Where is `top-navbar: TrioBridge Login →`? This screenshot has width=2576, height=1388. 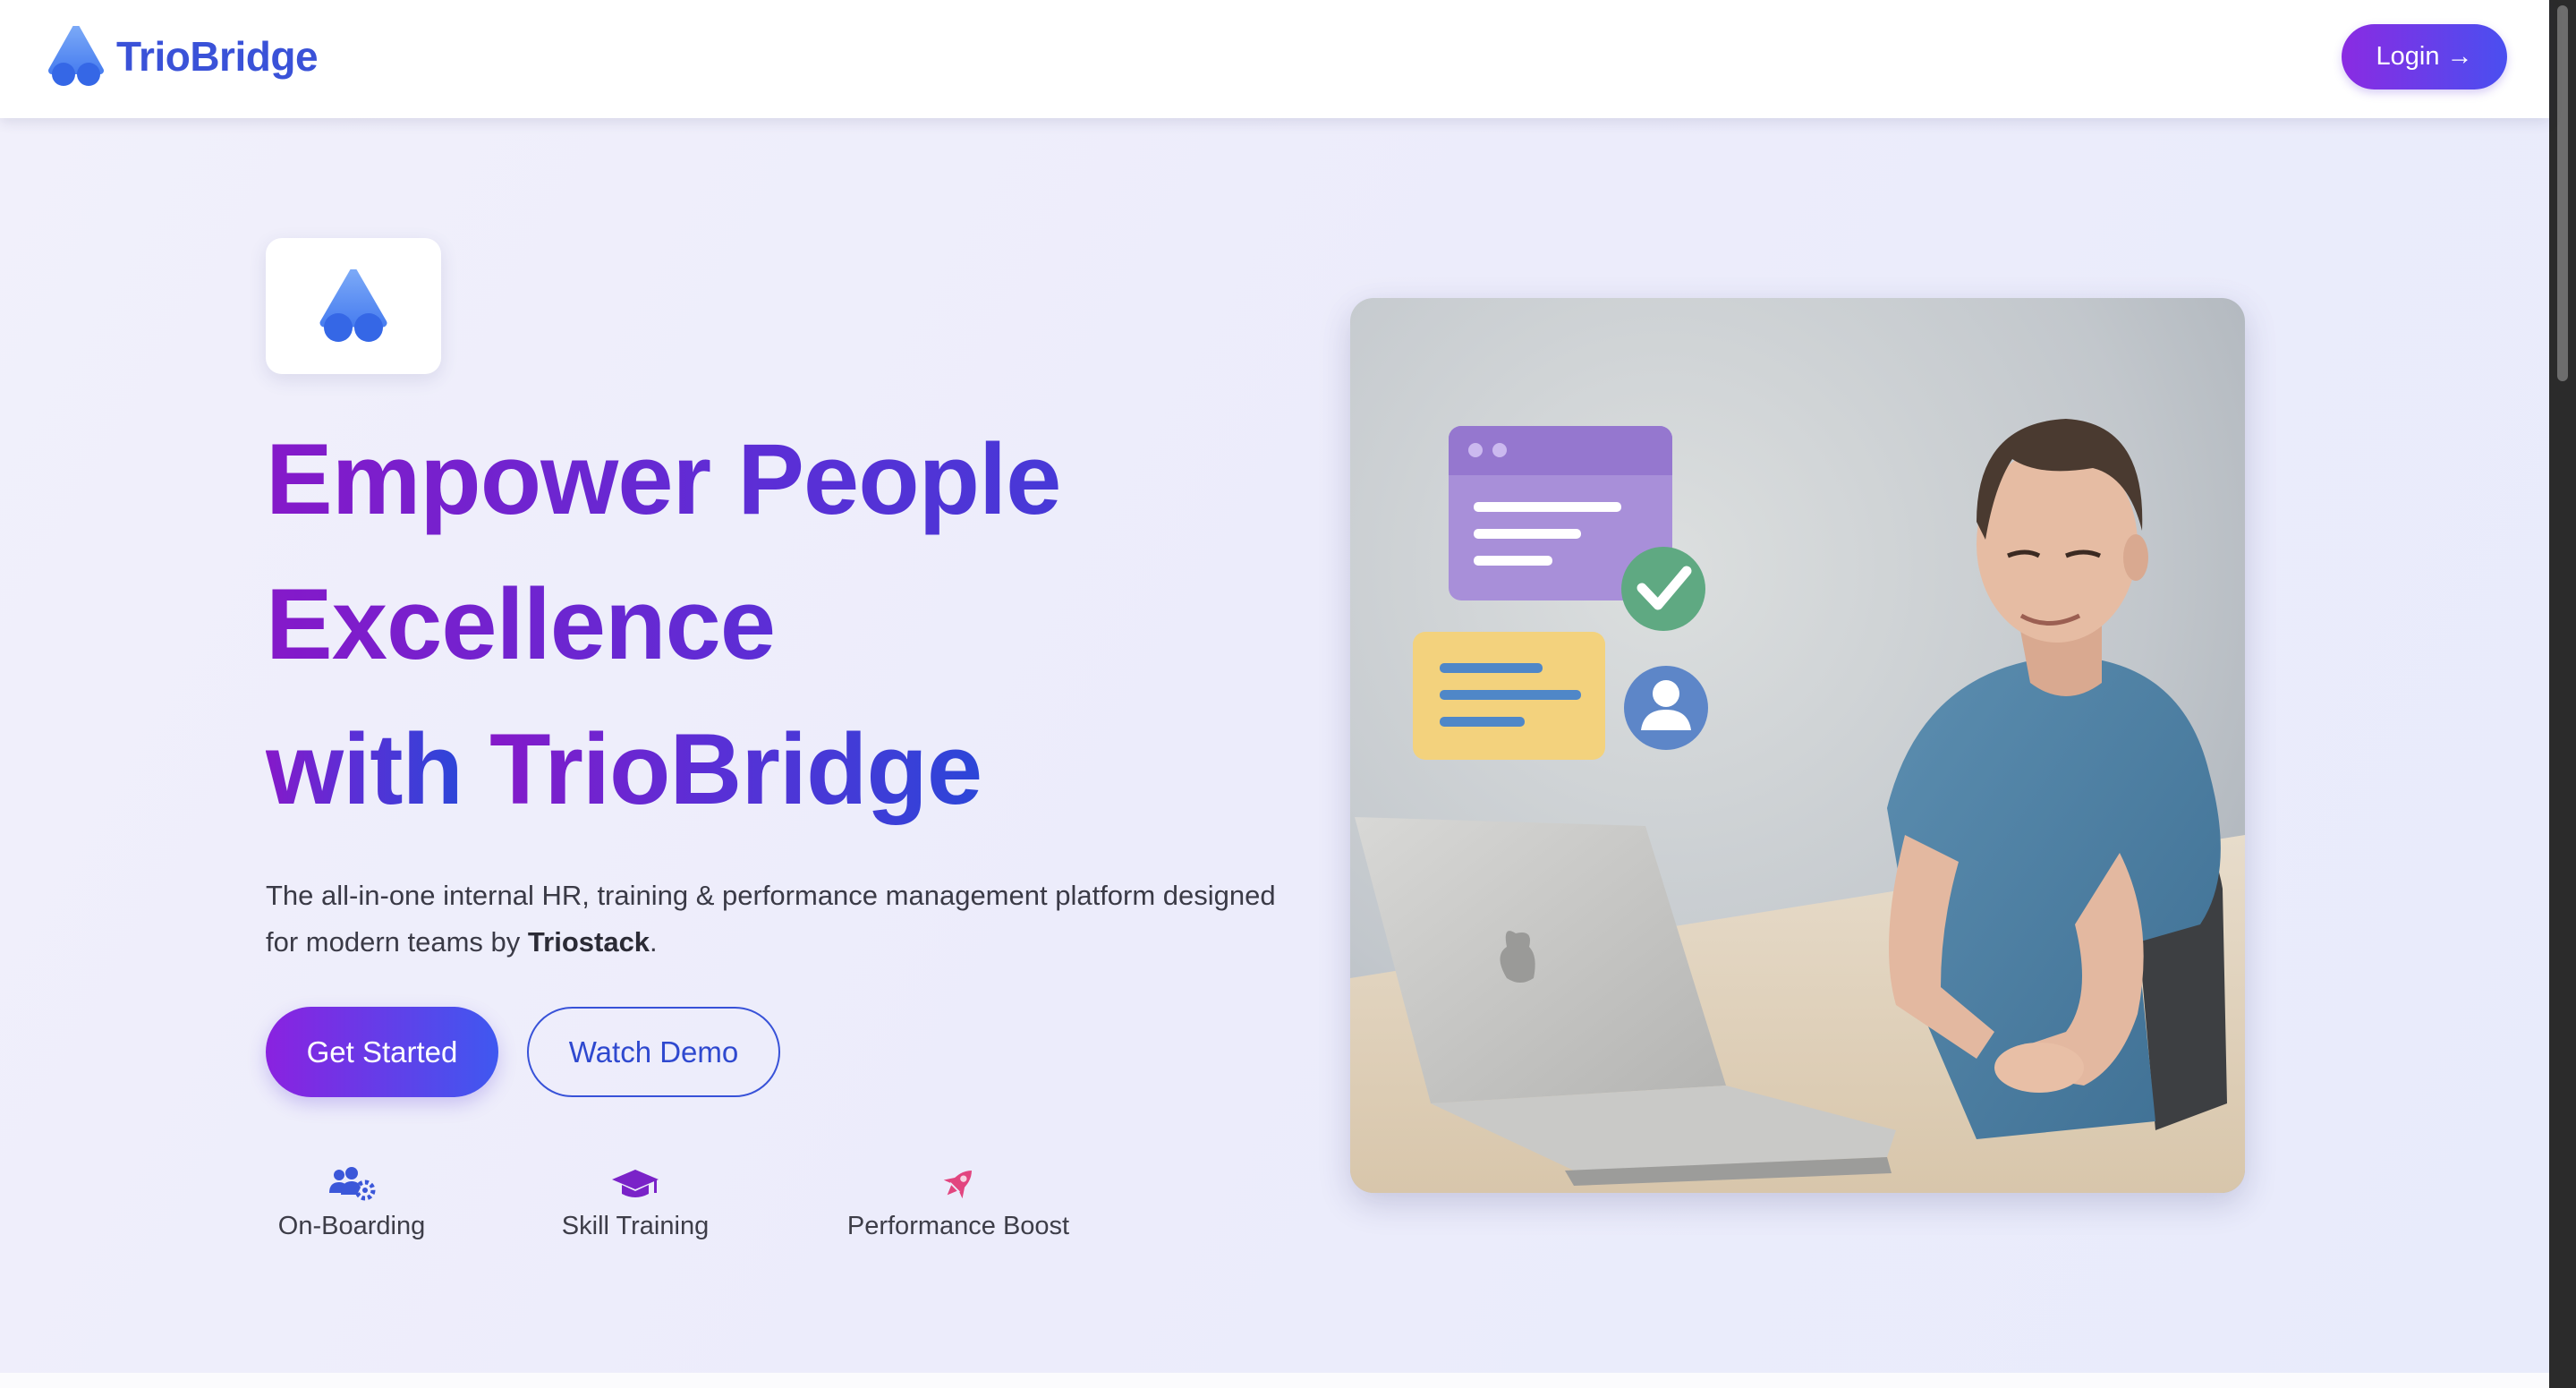 top-navbar: TrioBridge Login → is located at coordinates (1274, 59).